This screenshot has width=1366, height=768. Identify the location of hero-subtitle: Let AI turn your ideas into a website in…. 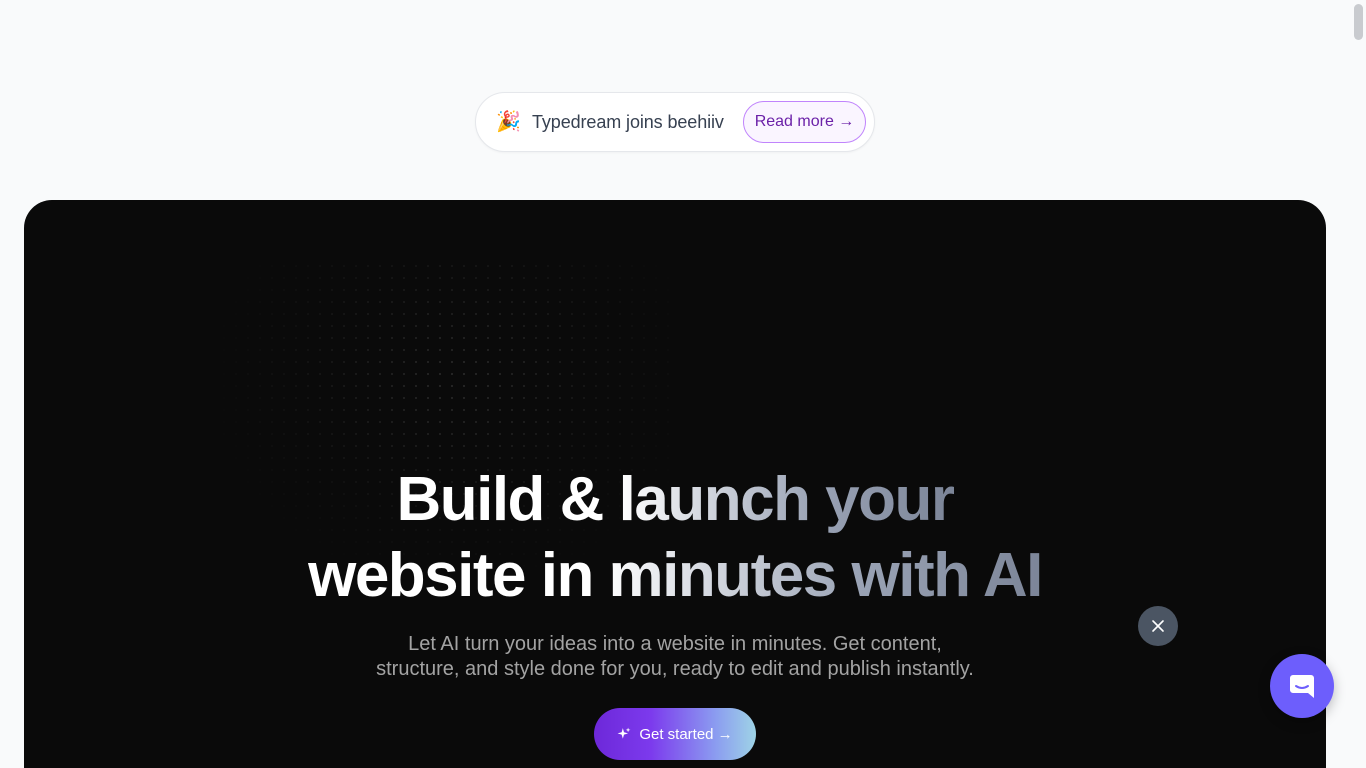
(675, 657).